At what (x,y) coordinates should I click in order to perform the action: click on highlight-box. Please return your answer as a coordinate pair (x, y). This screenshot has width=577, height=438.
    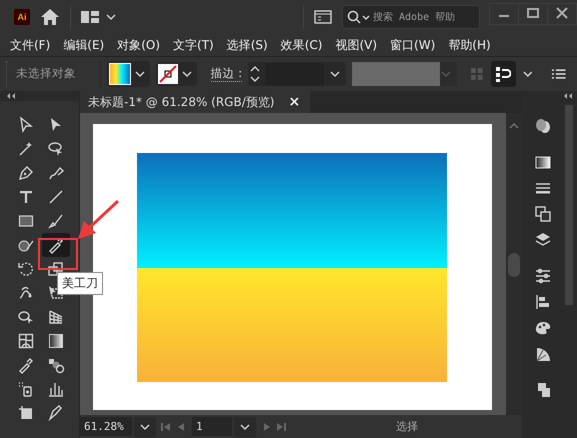
    Looking at the image, I should click on (58, 254).